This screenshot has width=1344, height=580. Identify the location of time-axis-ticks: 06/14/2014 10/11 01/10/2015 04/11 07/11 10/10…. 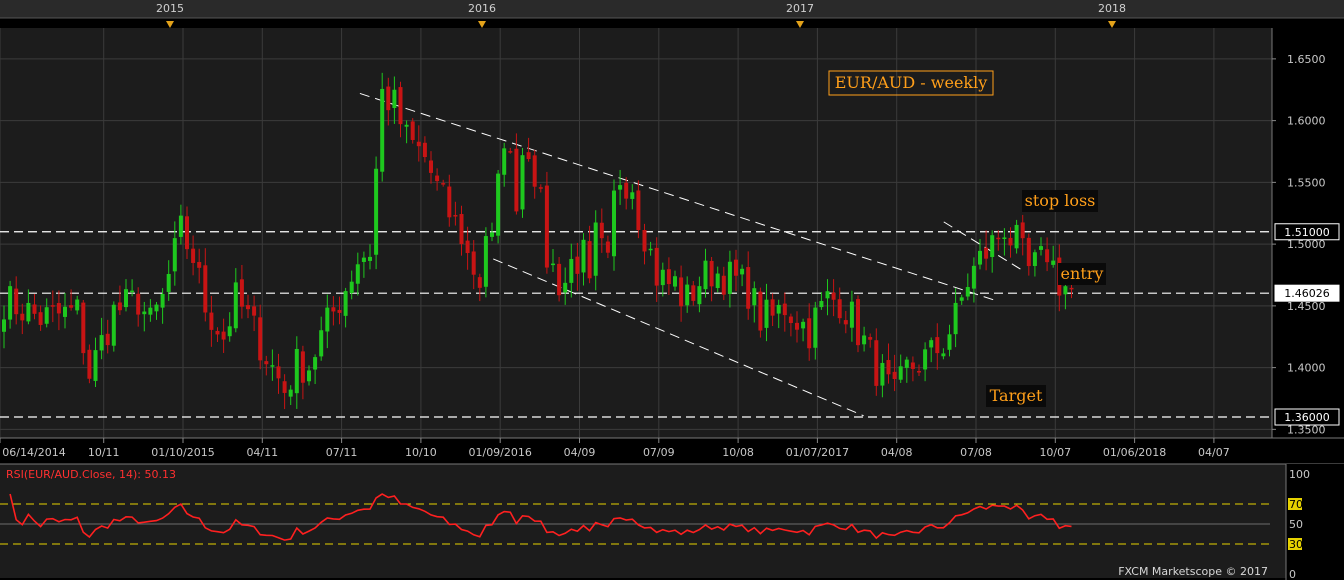
(615, 448).